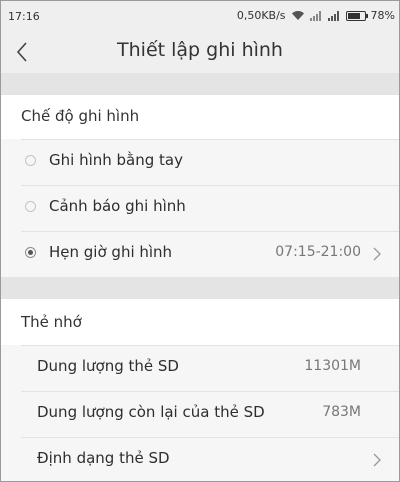 This screenshot has height=482, width=400. I want to click on sd-card-remaining-value: 783M, so click(341, 412).